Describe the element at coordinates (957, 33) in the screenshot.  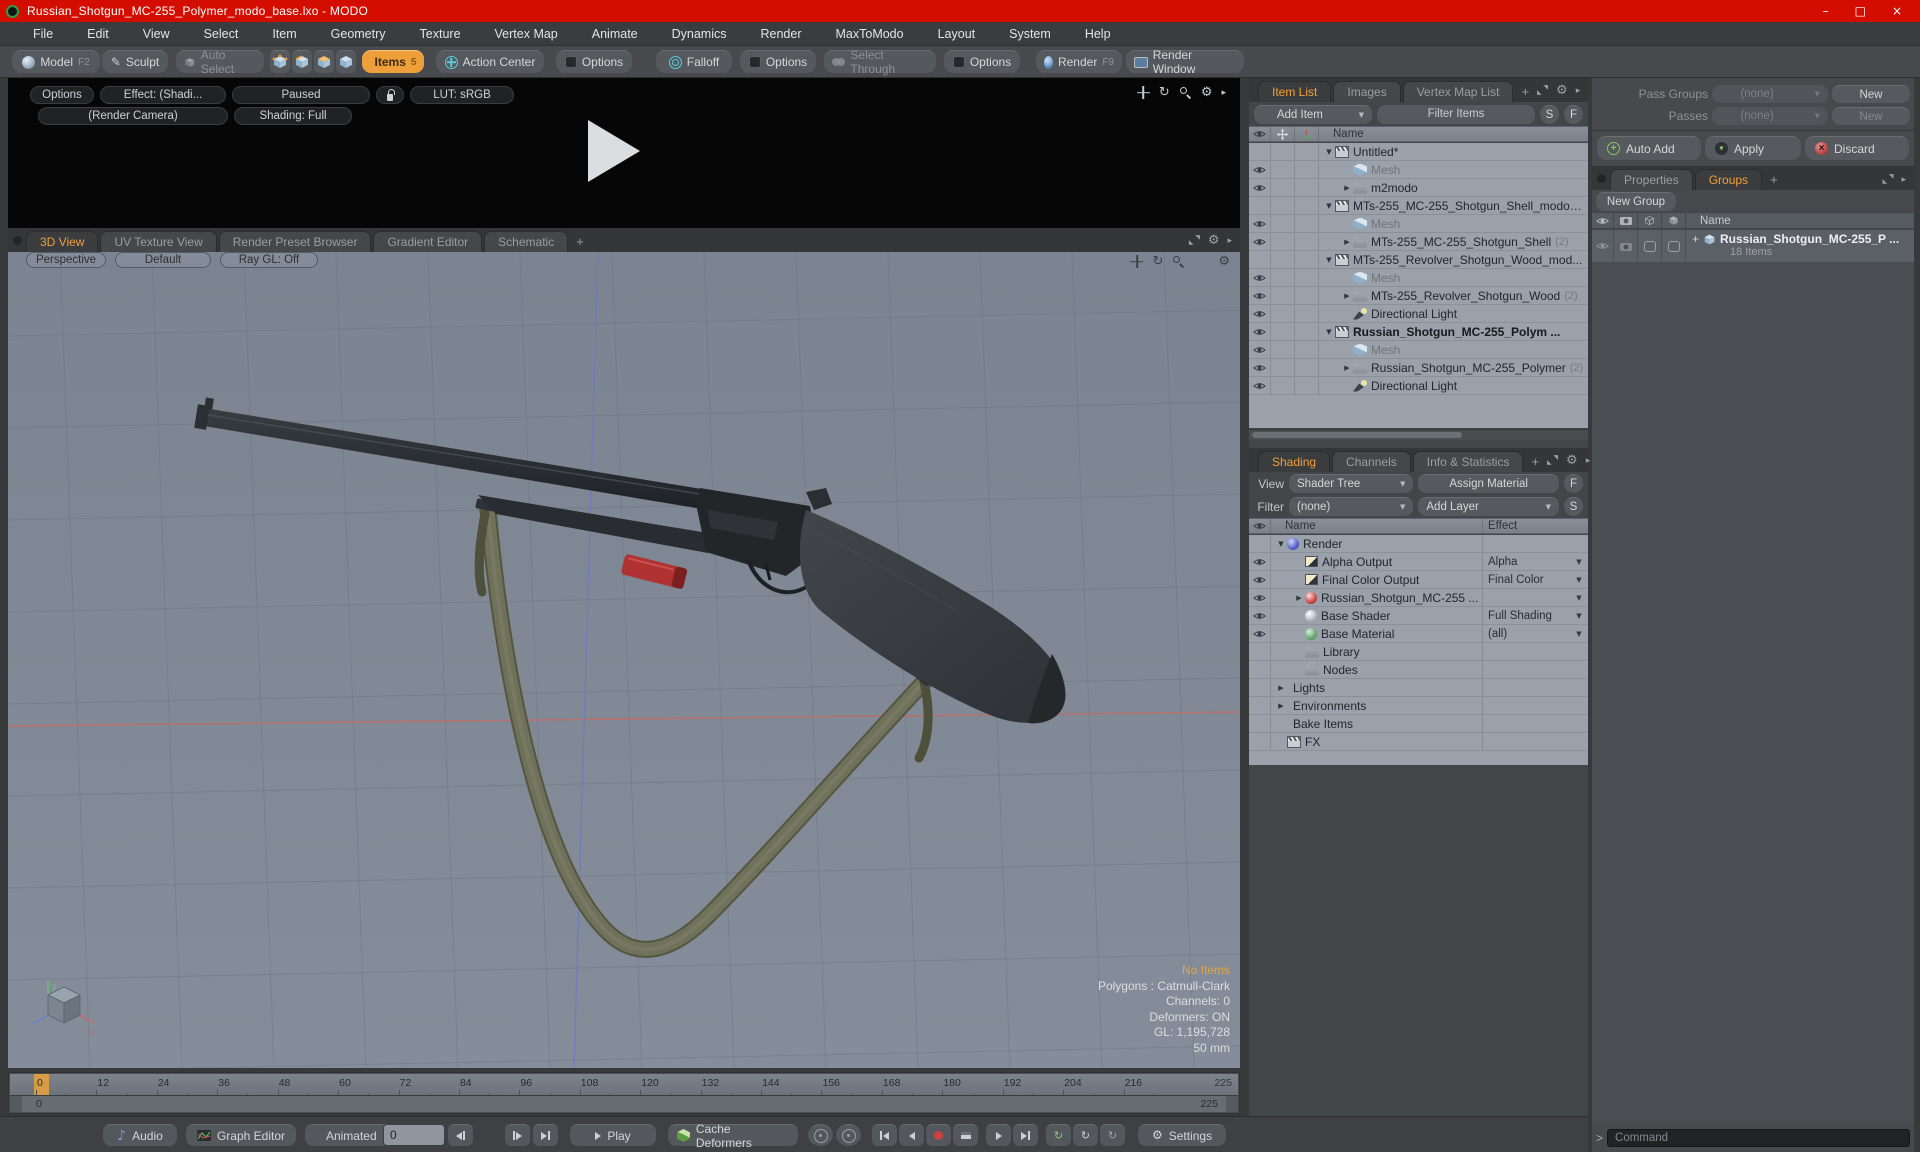
I see `menu-item: Layout` at that location.